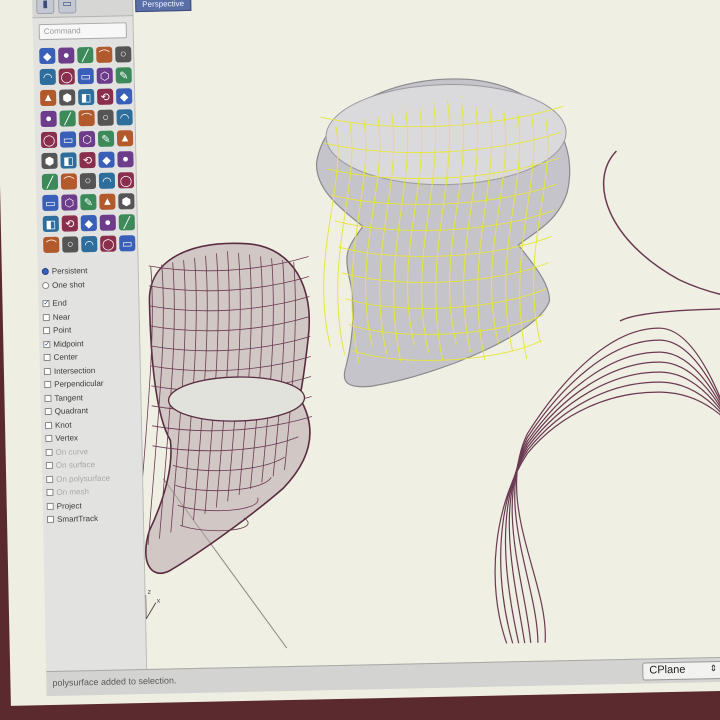 The image size is (720, 720). I want to click on chamfer-tool-icon: ⬢, so click(49, 161).